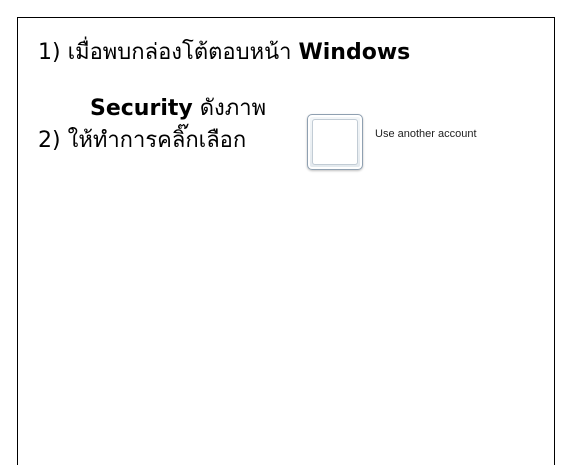 This screenshot has height=465, width=573. I want to click on use-another-account-label: Use another account, so click(426, 134).